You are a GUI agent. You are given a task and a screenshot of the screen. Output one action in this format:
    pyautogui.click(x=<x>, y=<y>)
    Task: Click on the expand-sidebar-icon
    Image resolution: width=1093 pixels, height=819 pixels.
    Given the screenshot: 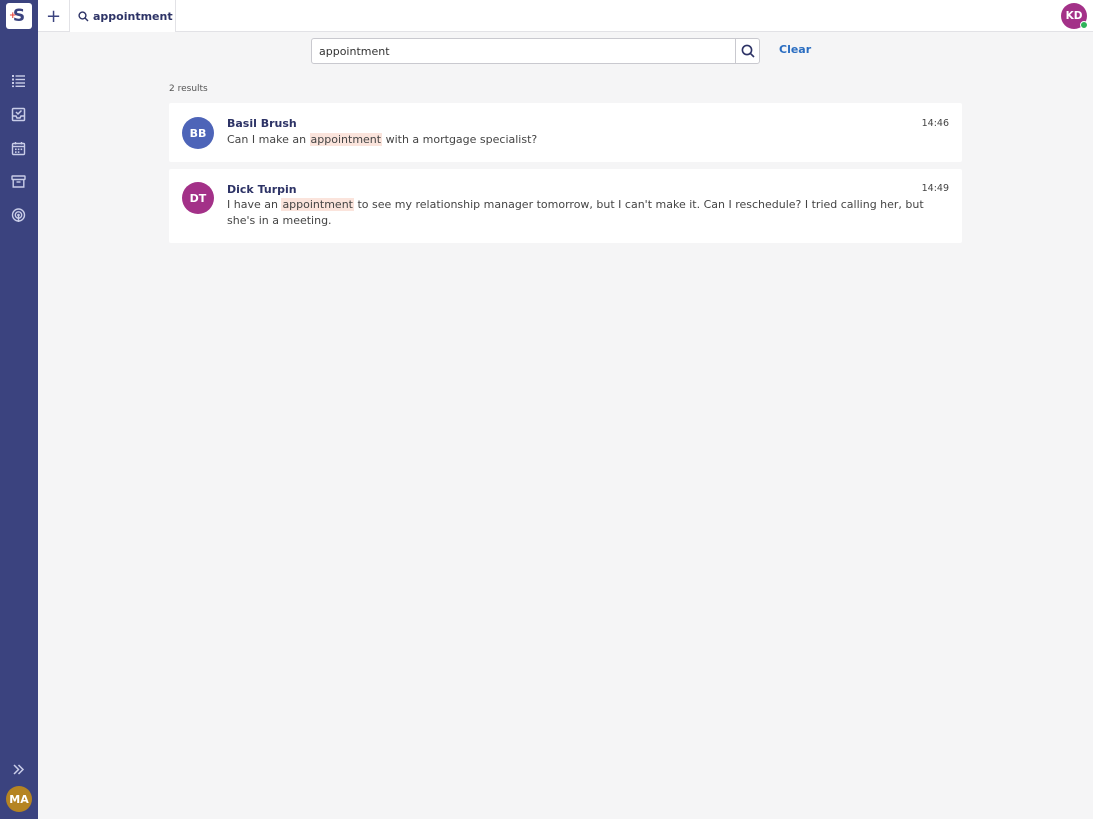 What is the action you would take?
    pyautogui.click(x=18, y=768)
    